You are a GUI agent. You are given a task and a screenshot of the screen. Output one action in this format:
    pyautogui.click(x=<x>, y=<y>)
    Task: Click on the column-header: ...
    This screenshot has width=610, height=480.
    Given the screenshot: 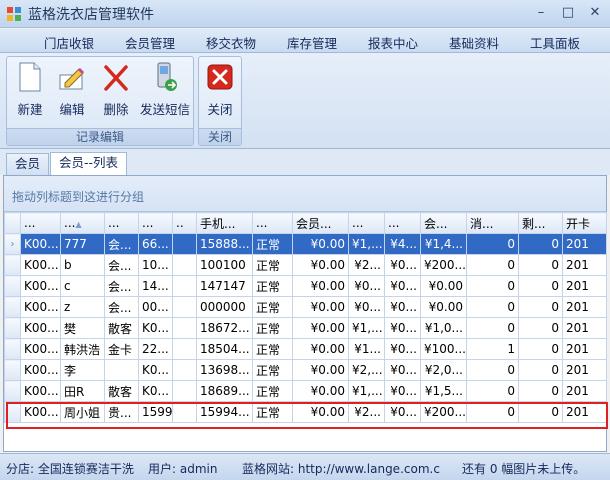 What is the action you would take?
    pyautogui.click(x=402, y=223)
    